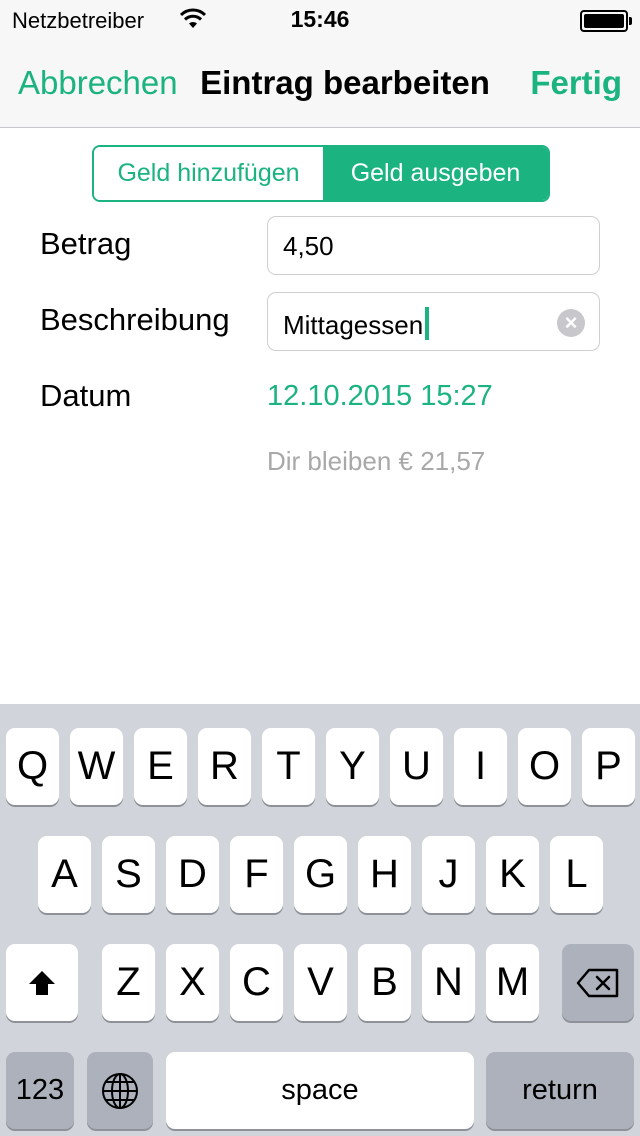  Describe the element at coordinates (320, 1090) in the screenshot. I see `space-key: space` at that location.